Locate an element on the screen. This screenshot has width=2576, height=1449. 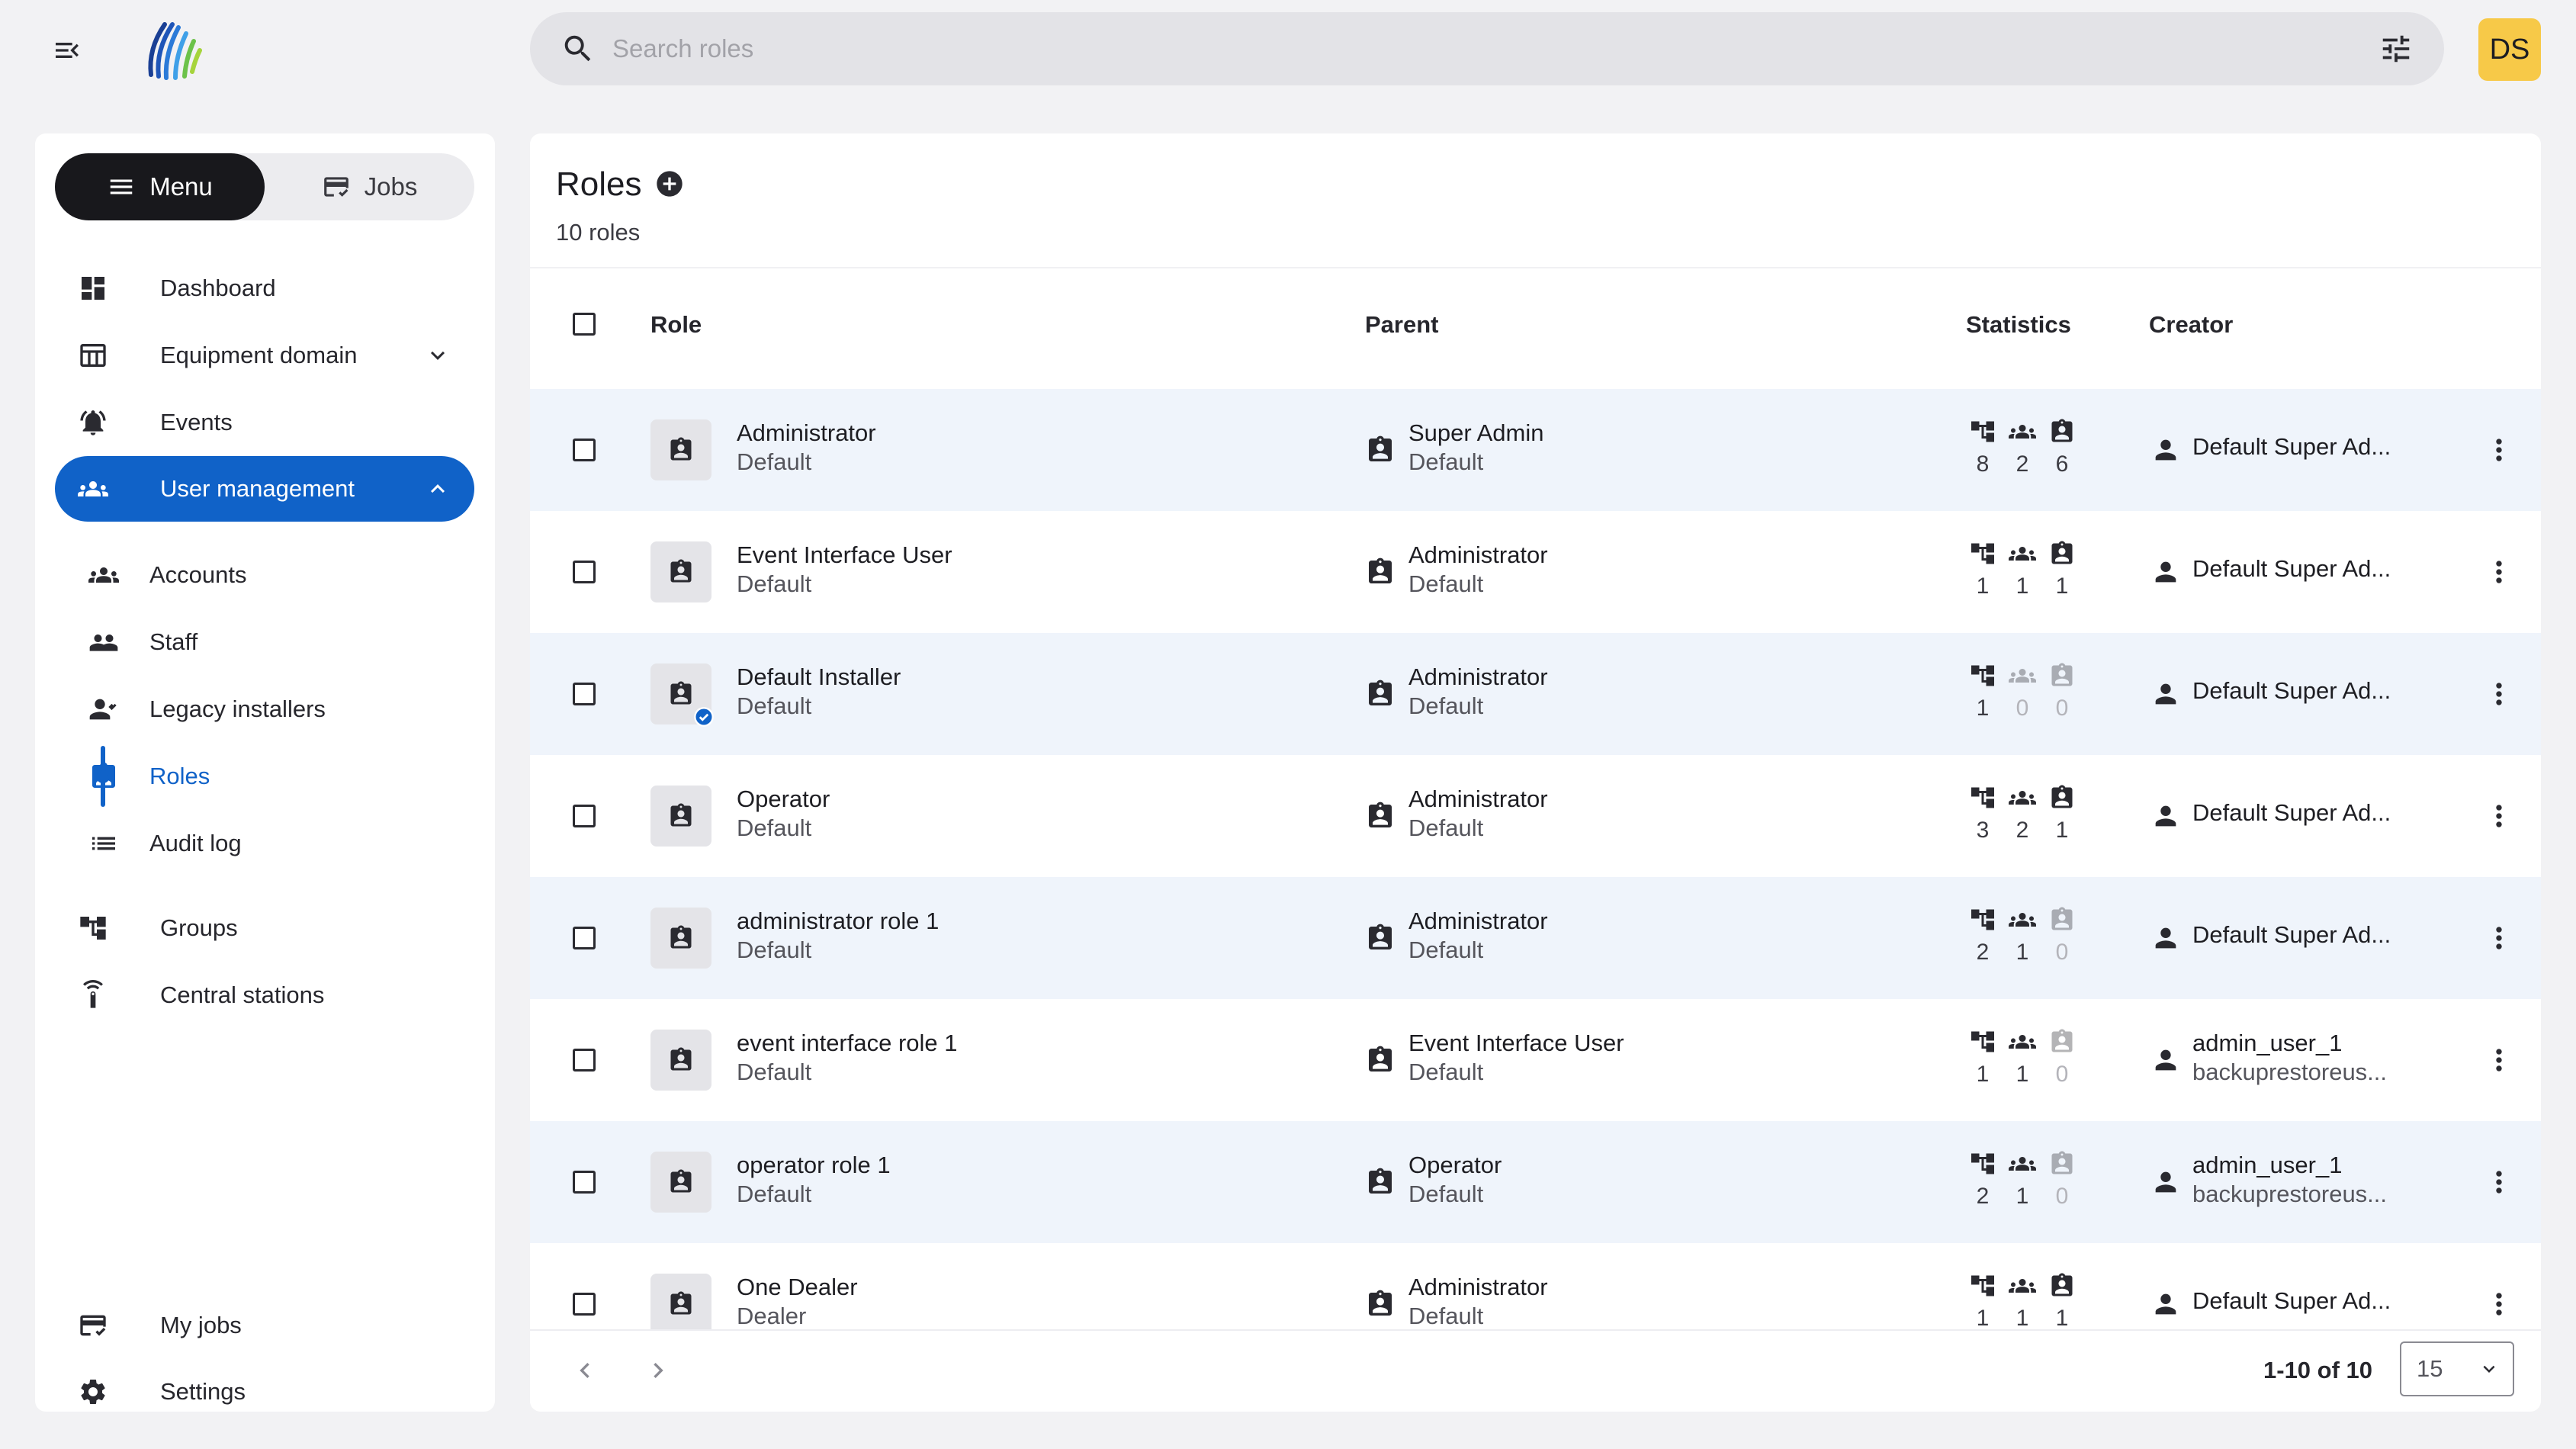
user-avatar: DS is located at coordinates (2509, 50).